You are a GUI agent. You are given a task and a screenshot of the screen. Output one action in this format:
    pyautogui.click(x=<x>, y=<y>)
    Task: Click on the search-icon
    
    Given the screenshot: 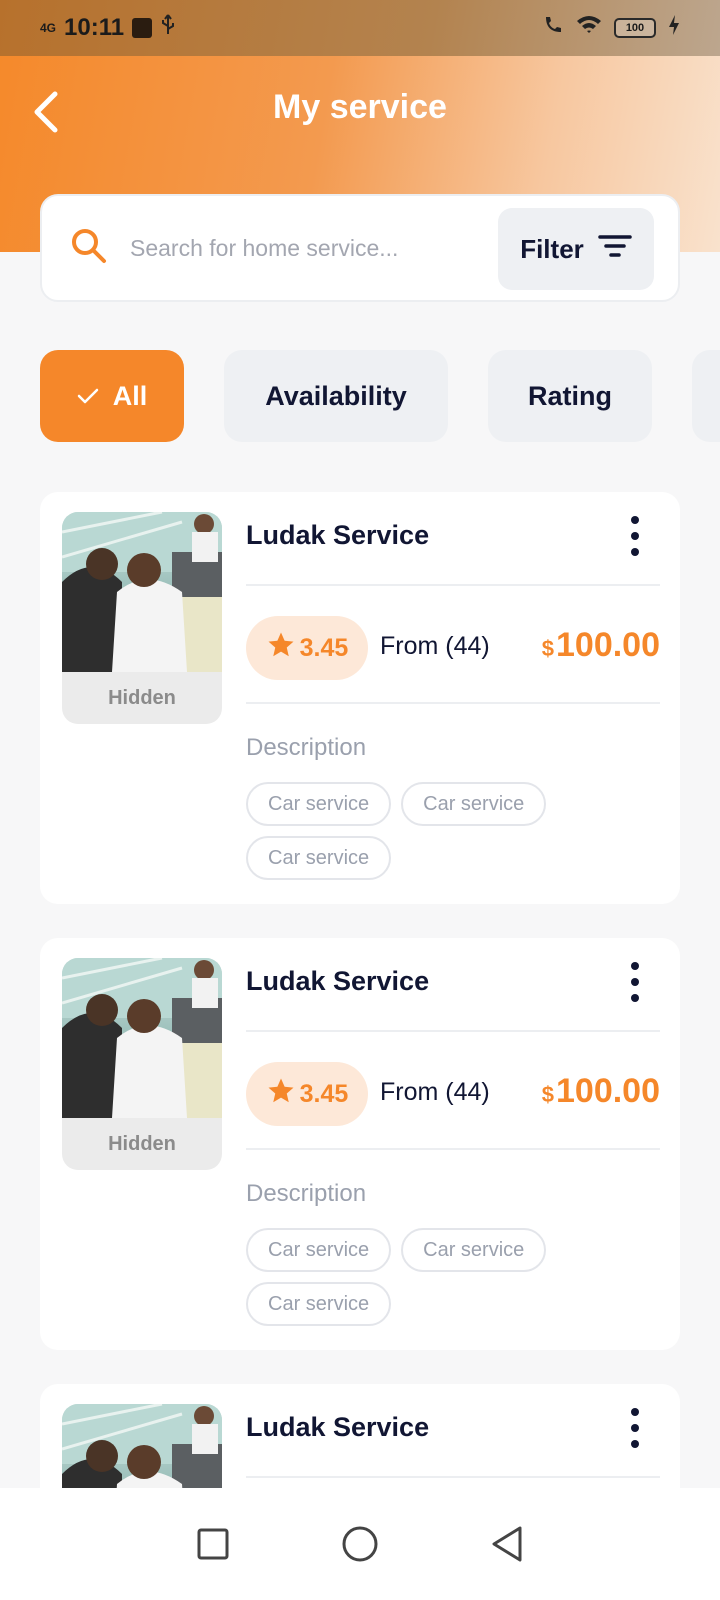 What is the action you would take?
    pyautogui.click(x=89, y=248)
    